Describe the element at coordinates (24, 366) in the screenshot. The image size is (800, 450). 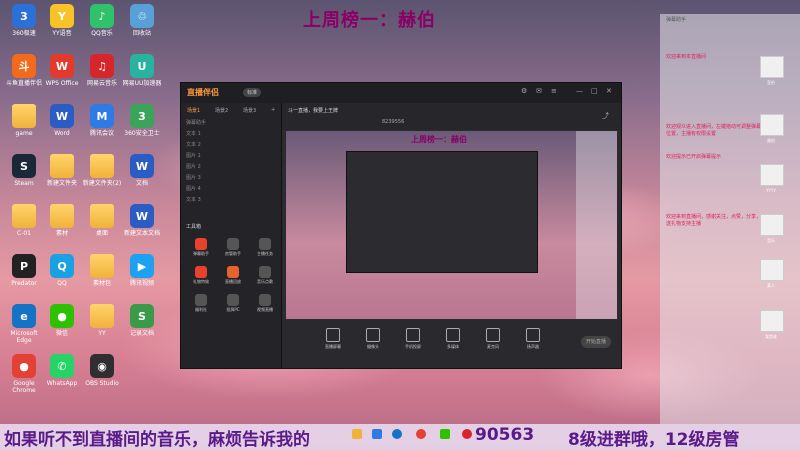
I see `desktop-icon-image: ●` at that location.